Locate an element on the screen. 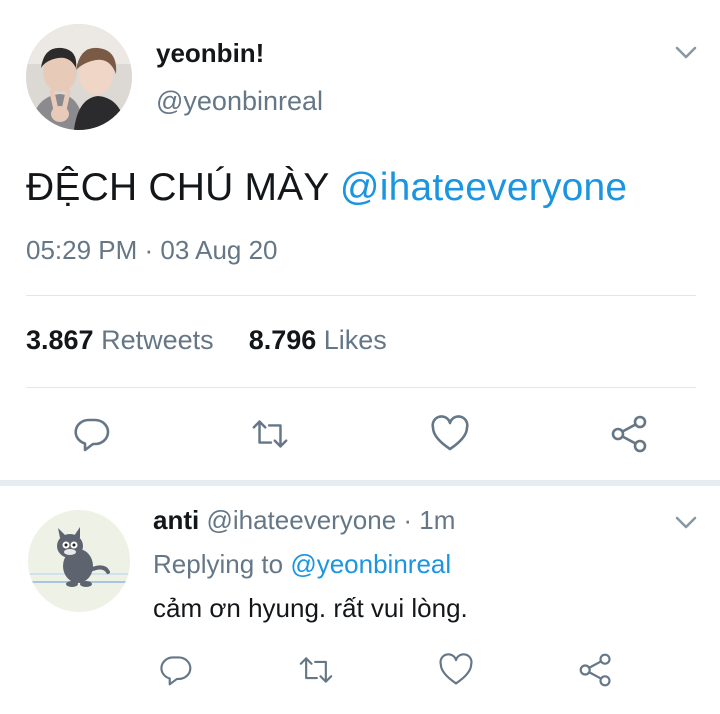 The width and height of the screenshot is (720, 714). reply-handle-time: @ihateeveryone · 1m is located at coordinates (327, 520).